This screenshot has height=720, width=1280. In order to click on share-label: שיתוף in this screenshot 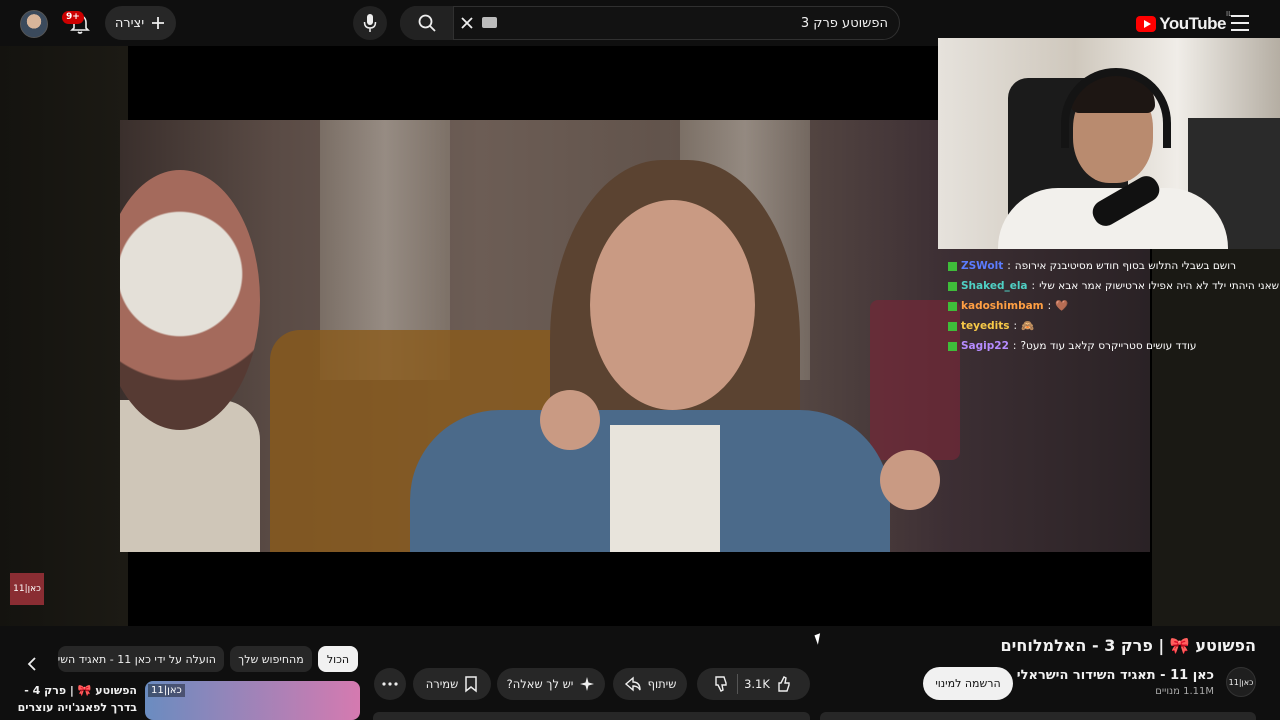, I will do `click(662, 684)`.